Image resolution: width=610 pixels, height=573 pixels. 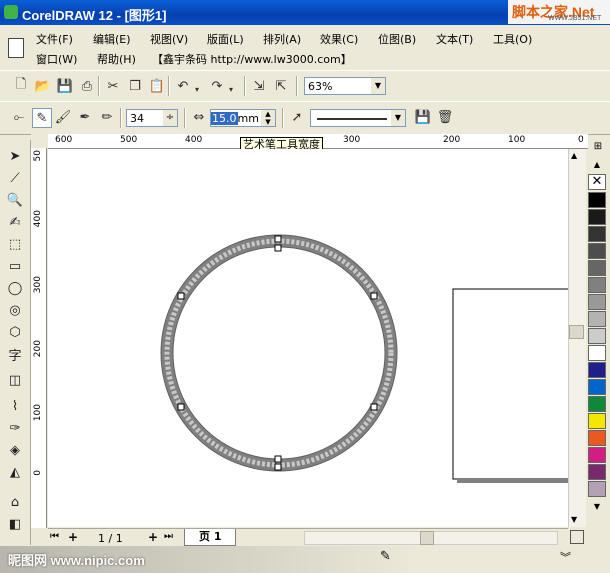 I want to click on pick-tool-icon: ➤, so click(x=15, y=156).